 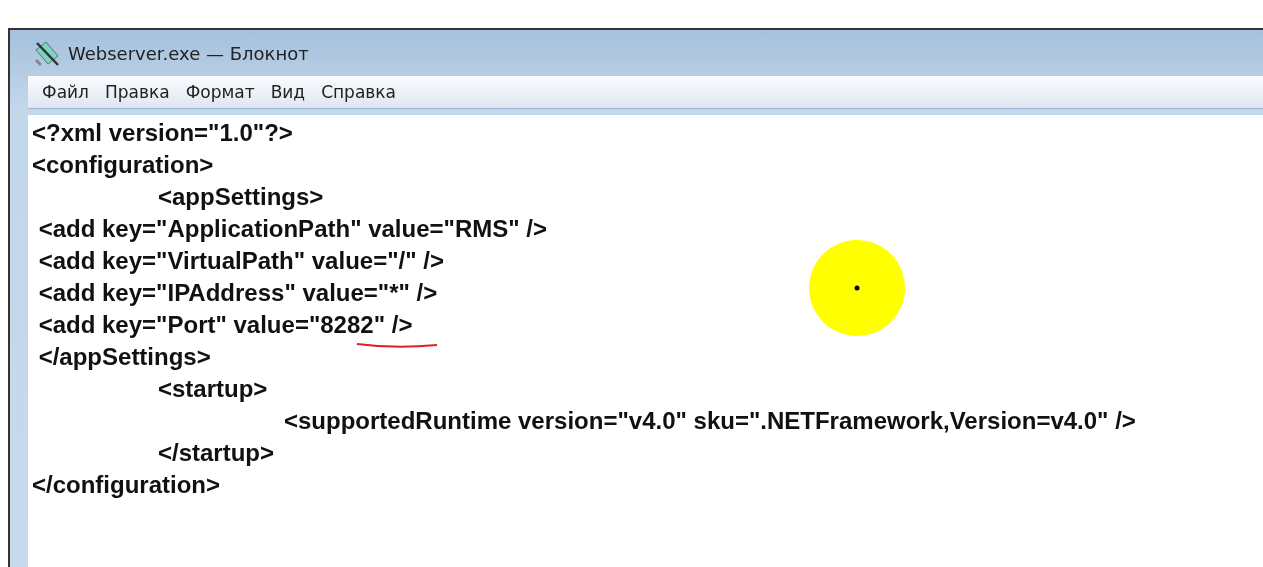 I want to click on code-line: <add key="Port" value="8282" />, so click(x=225, y=325).